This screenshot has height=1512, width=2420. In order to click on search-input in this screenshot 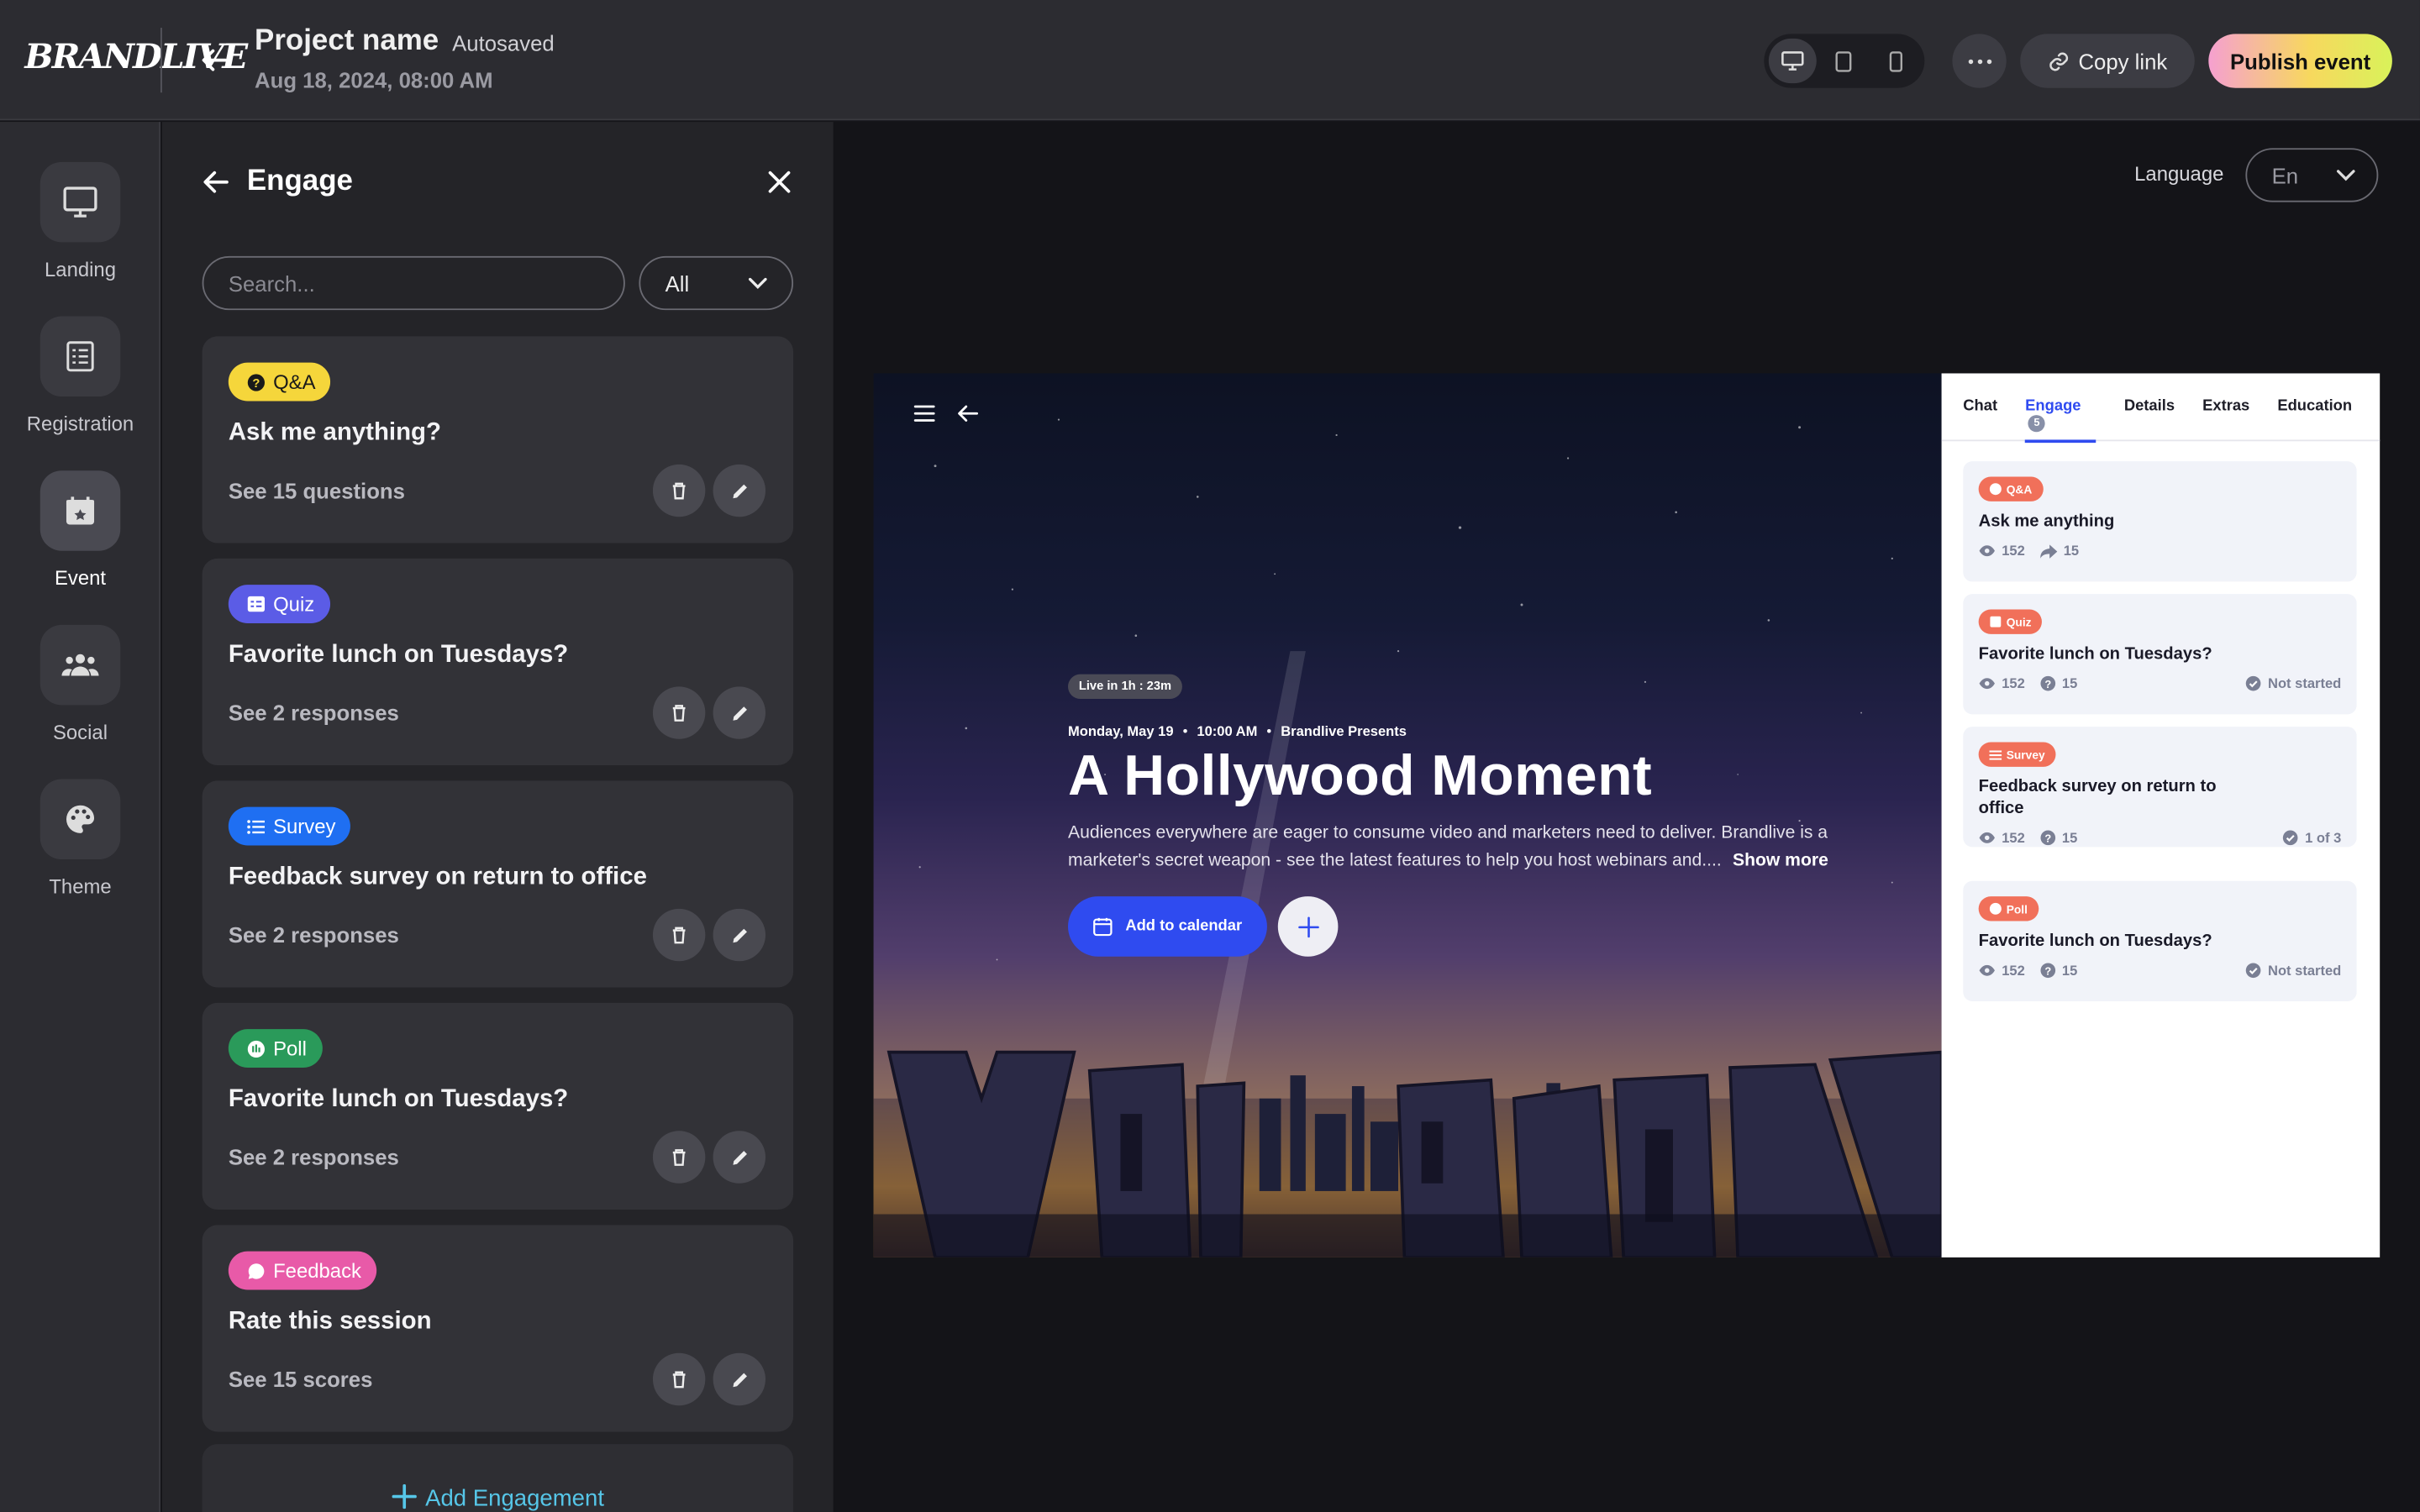, I will do `click(413, 283)`.